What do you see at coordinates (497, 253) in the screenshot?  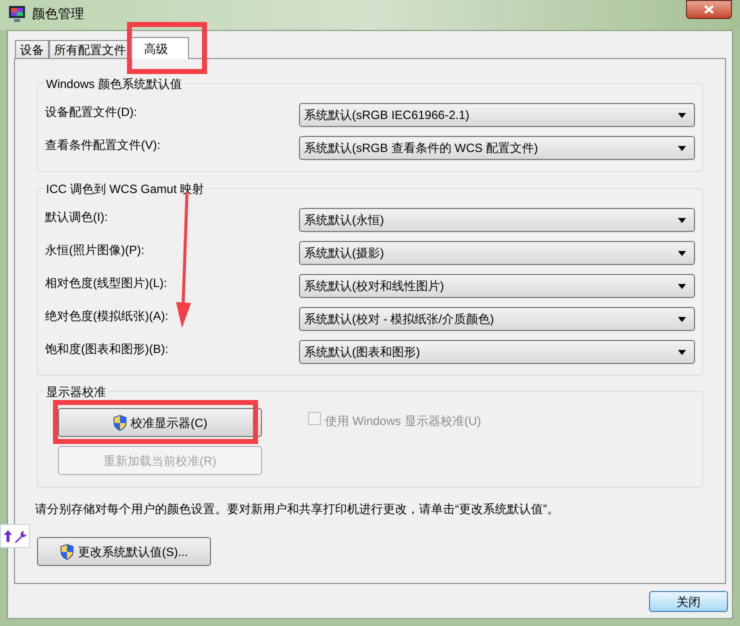 I see `dropdown: 系统默认(摄影)` at bounding box center [497, 253].